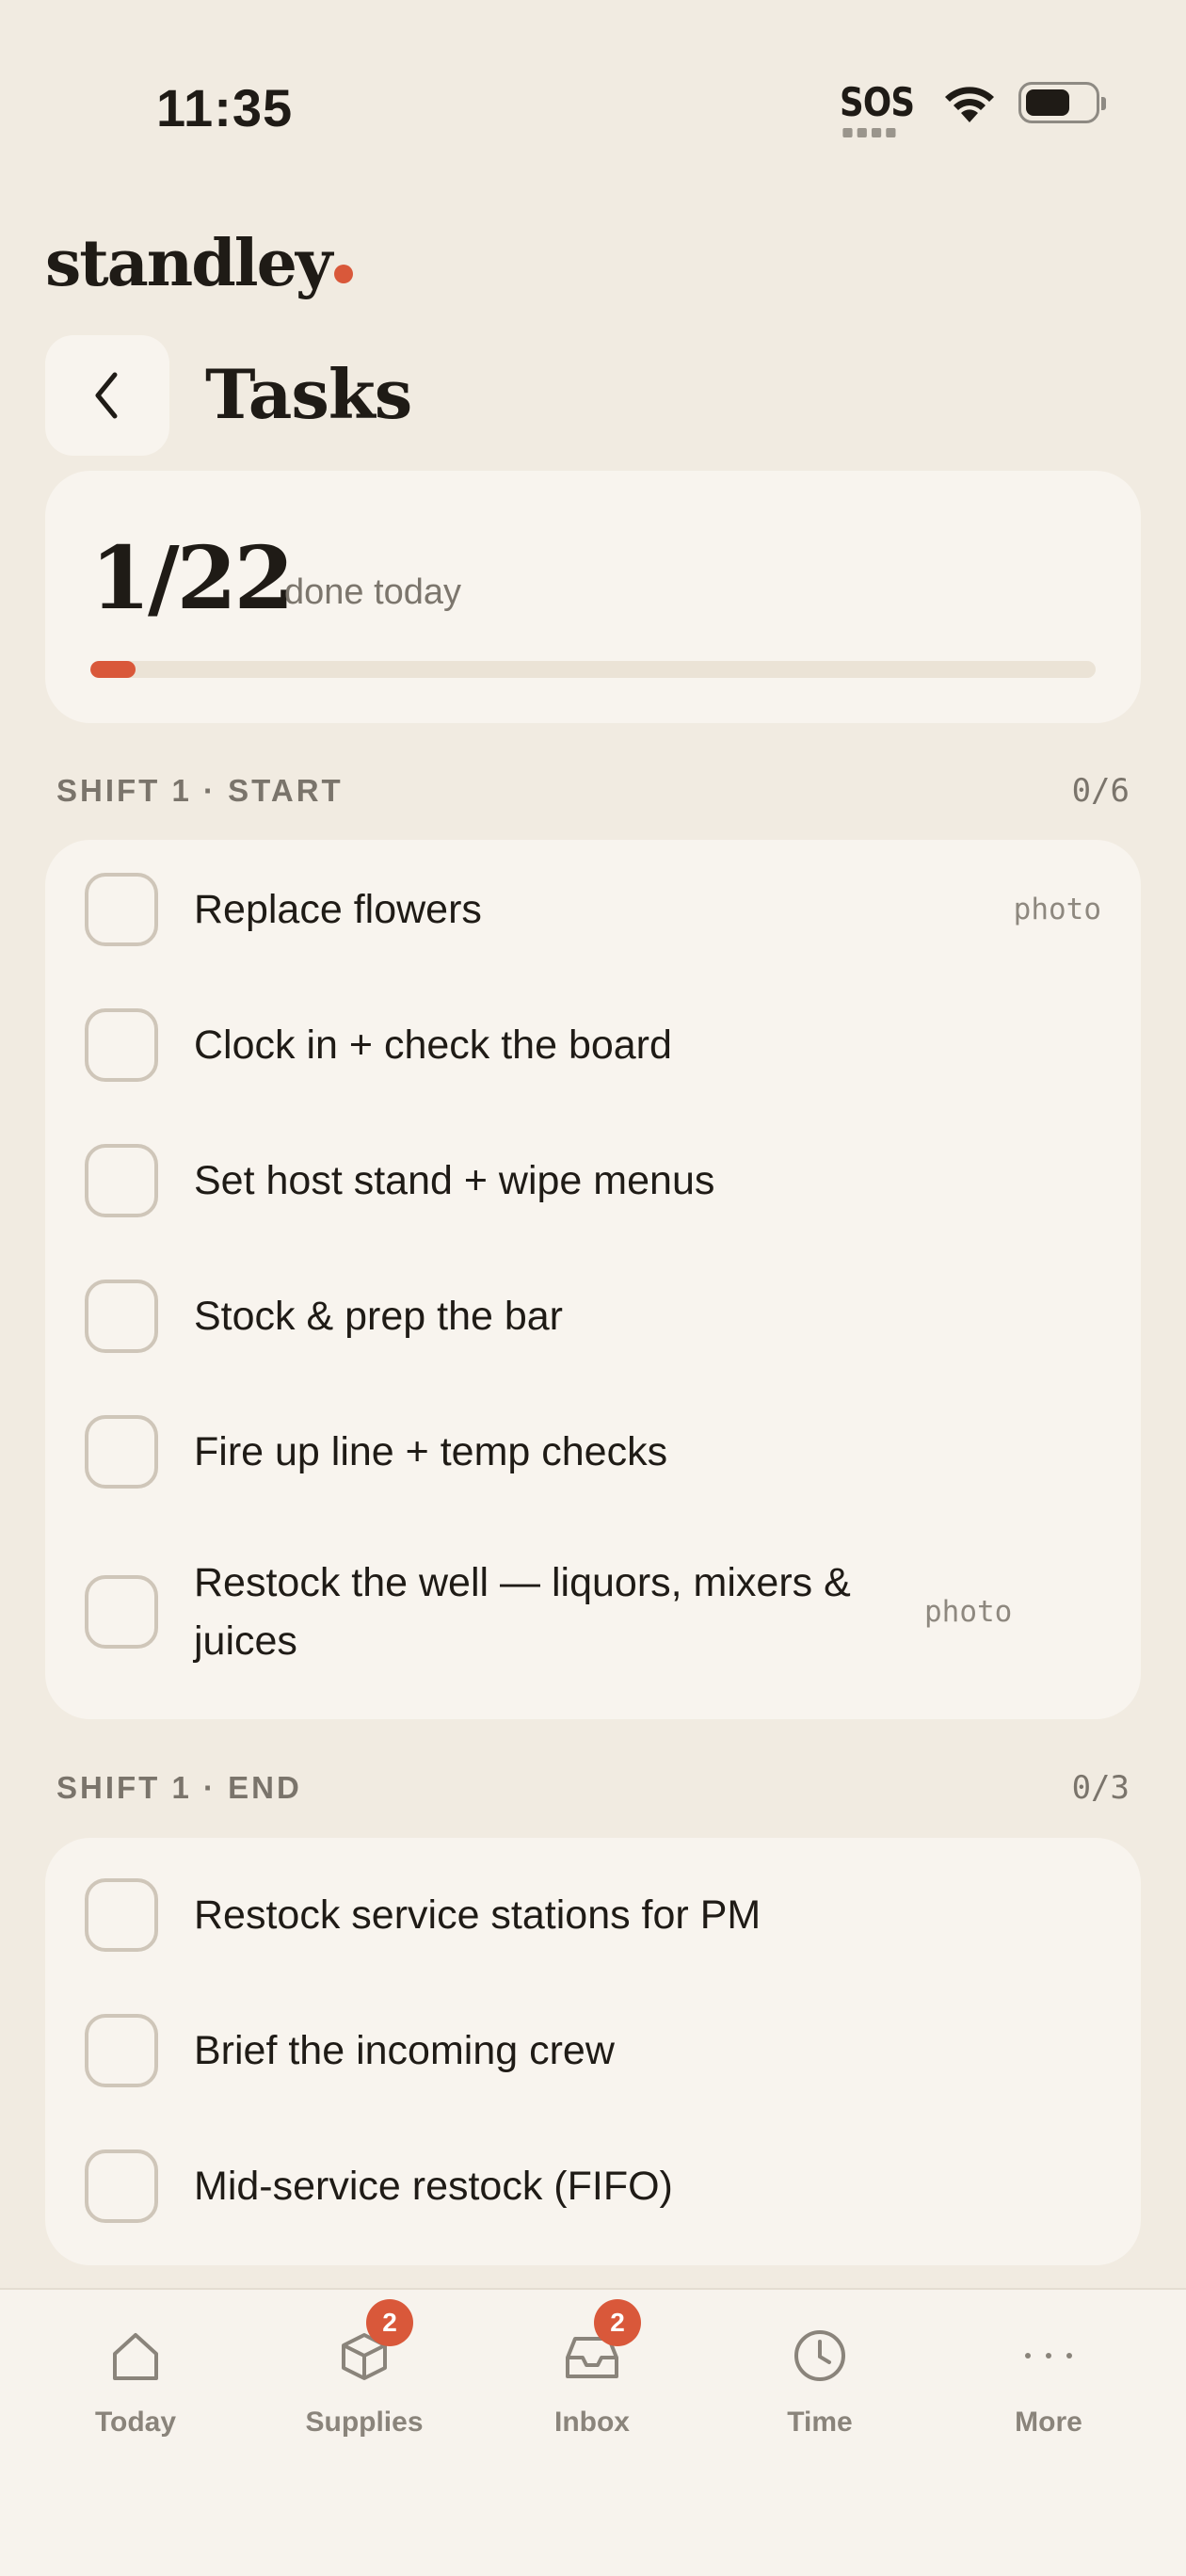 The width and height of the screenshot is (1186, 2576). Describe the element at coordinates (378, 1316) in the screenshot. I see `task-label: Stock & prep the bar` at that location.